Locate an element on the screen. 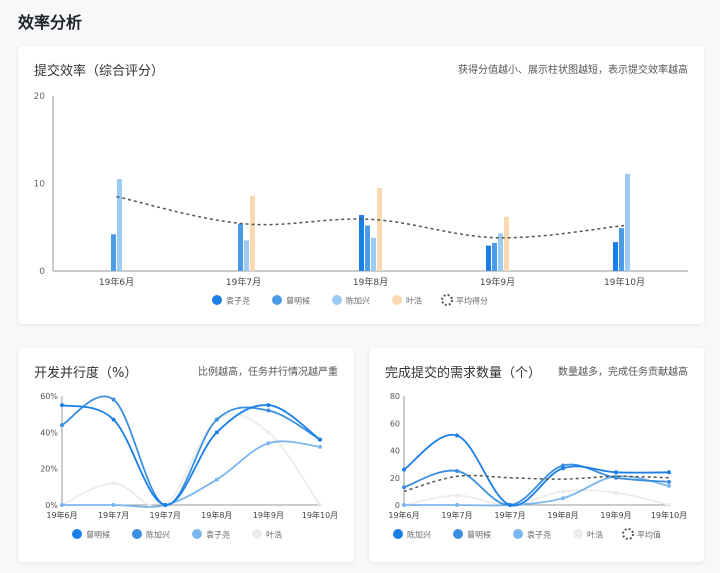 Image resolution: width=720 pixels, height=573 pixels. chart-legend: 袁子尧 曾明候 陈加兴 叶浩 平均得分 is located at coordinates (350, 300).